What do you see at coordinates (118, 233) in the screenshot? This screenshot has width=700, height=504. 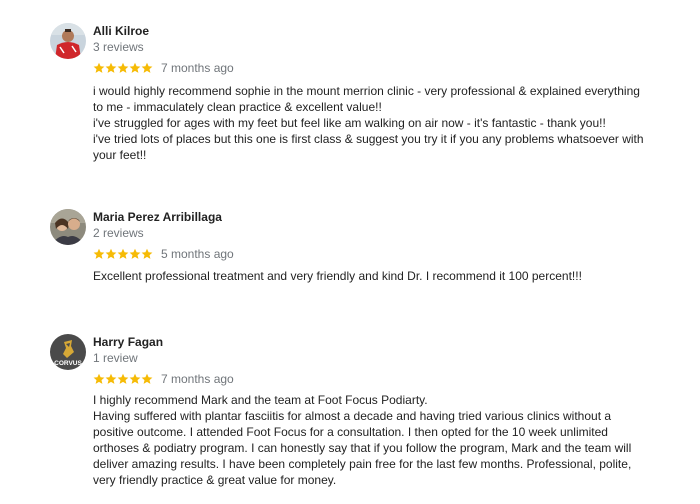 I see `review-count: 2 reviews` at bounding box center [118, 233].